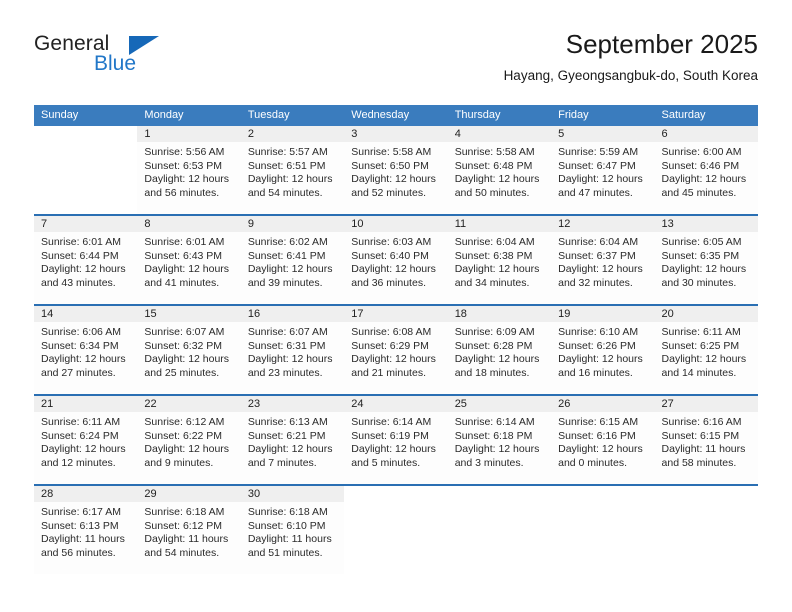 The height and width of the screenshot is (612, 792). What do you see at coordinates (85, 224) in the screenshot?
I see `day-number-7: 7` at bounding box center [85, 224].